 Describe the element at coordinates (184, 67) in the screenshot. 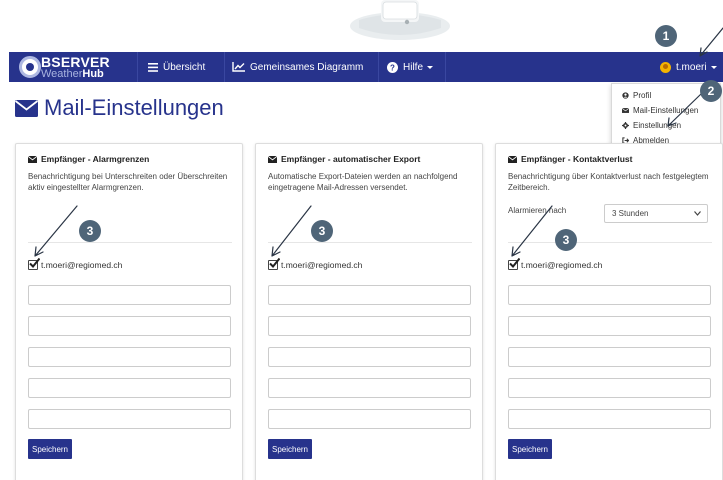

I see `nav-item-label: Übersicht` at that location.